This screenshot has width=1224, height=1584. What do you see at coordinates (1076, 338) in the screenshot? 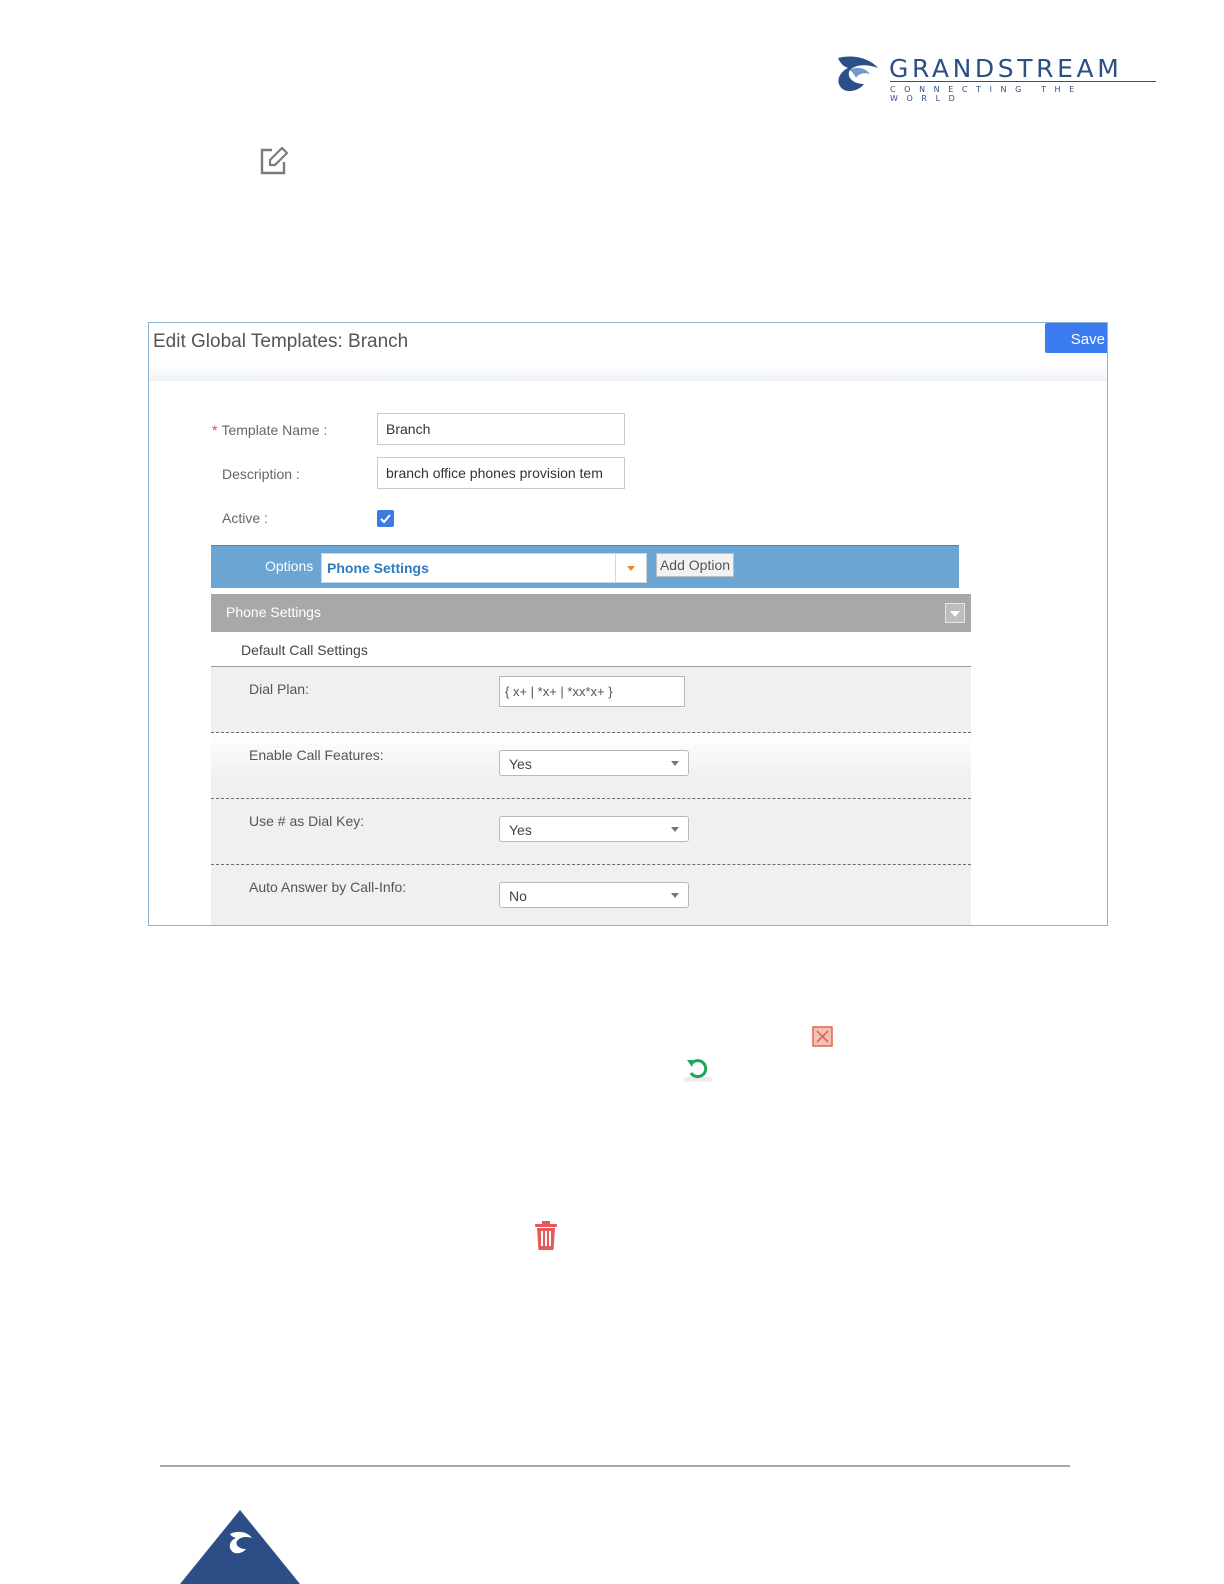
I see `save-button: Save` at bounding box center [1076, 338].